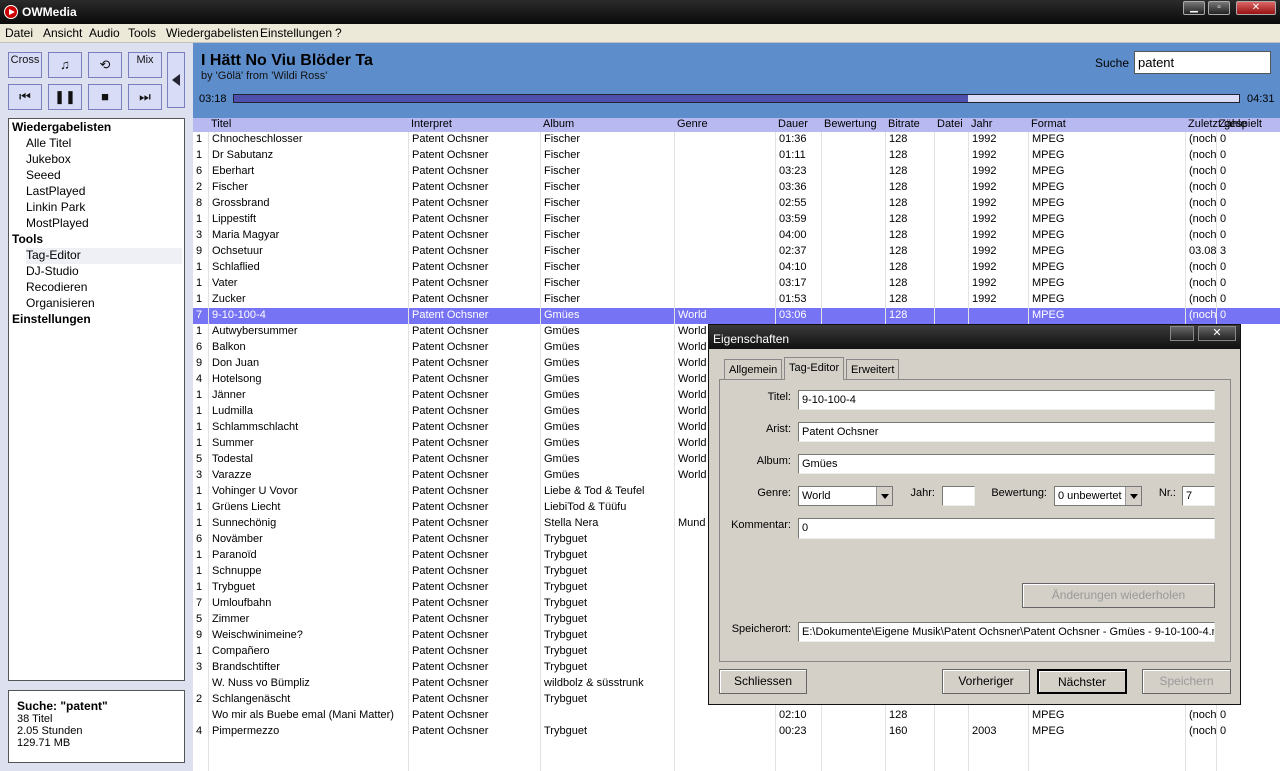  Describe the element at coordinates (25, 65) in the screenshot. I see `crossfade-button: Cross` at that location.